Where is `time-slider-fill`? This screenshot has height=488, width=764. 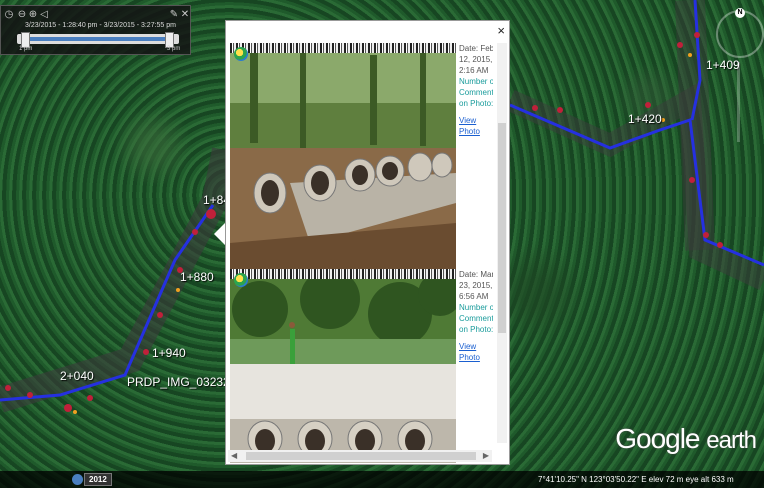 time-slider-fill is located at coordinates (98, 39).